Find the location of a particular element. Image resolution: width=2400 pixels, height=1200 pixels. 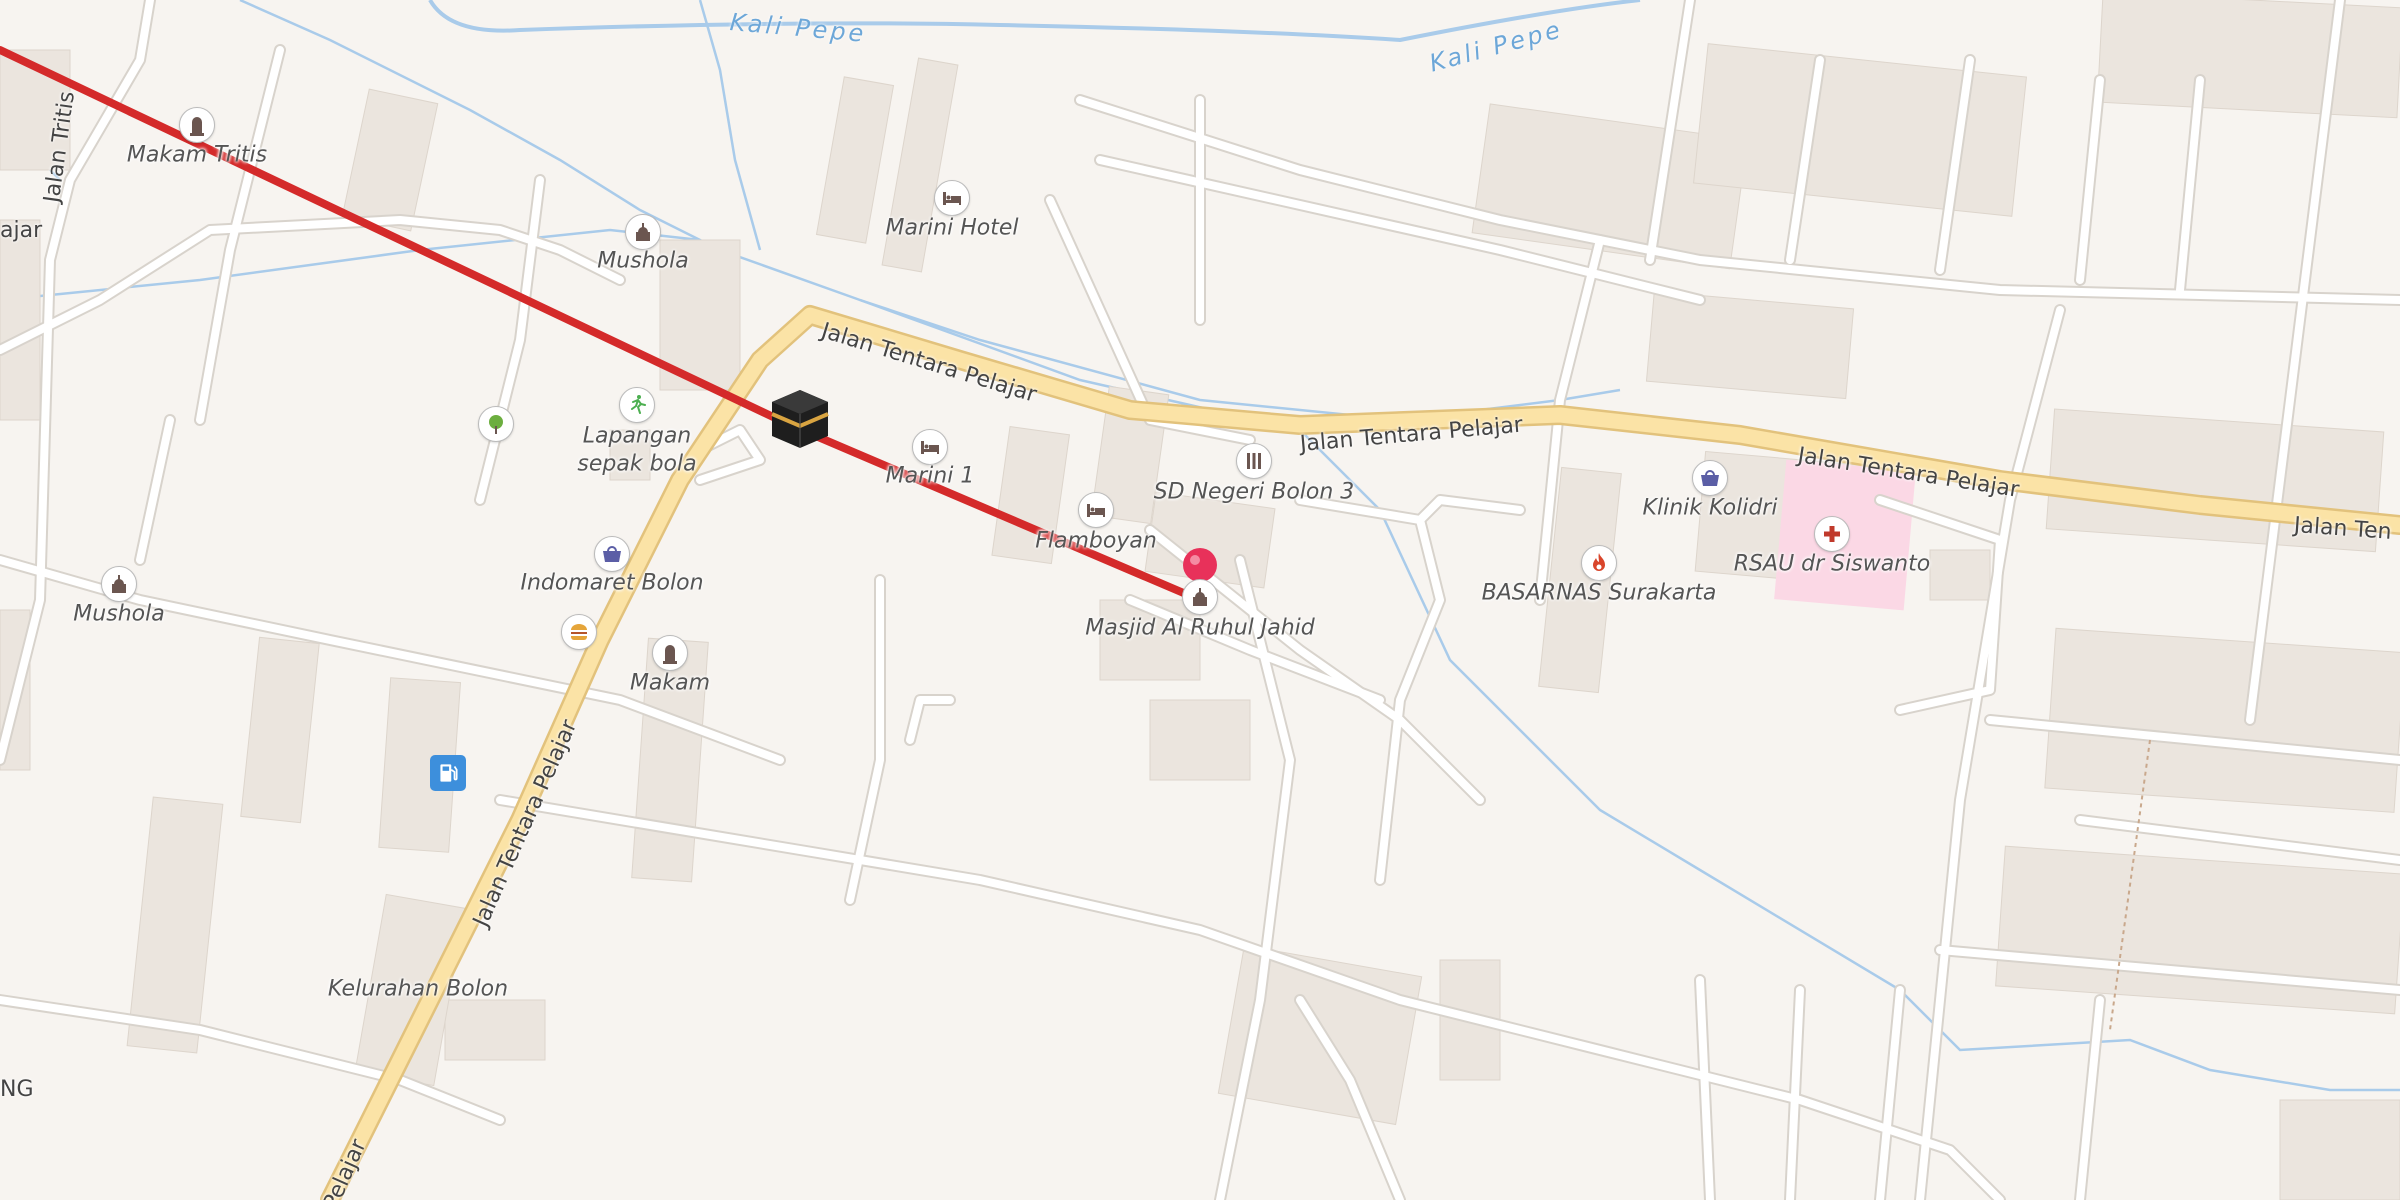

place-label-rsau: RSAU dr Siswanto is located at coordinates (1832, 564).